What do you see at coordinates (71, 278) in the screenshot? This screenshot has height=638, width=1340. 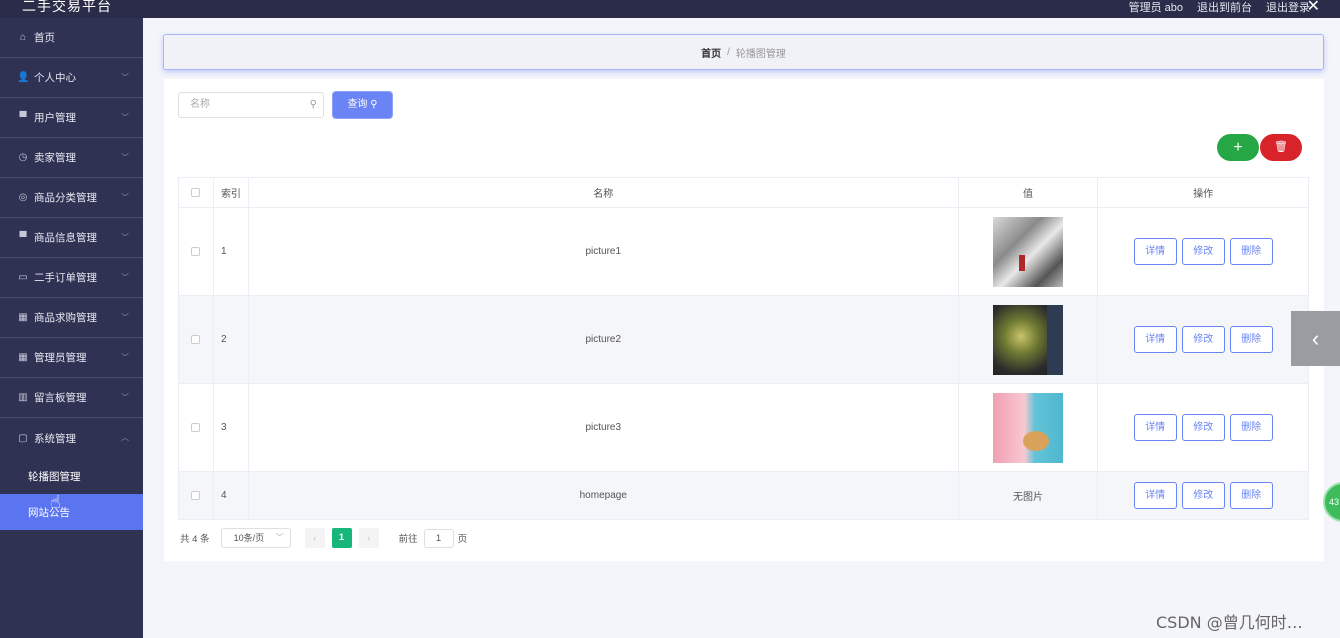 I see `sidebar-item-order-management: ▭ 二手订单管理 ﹀` at bounding box center [71, 278].